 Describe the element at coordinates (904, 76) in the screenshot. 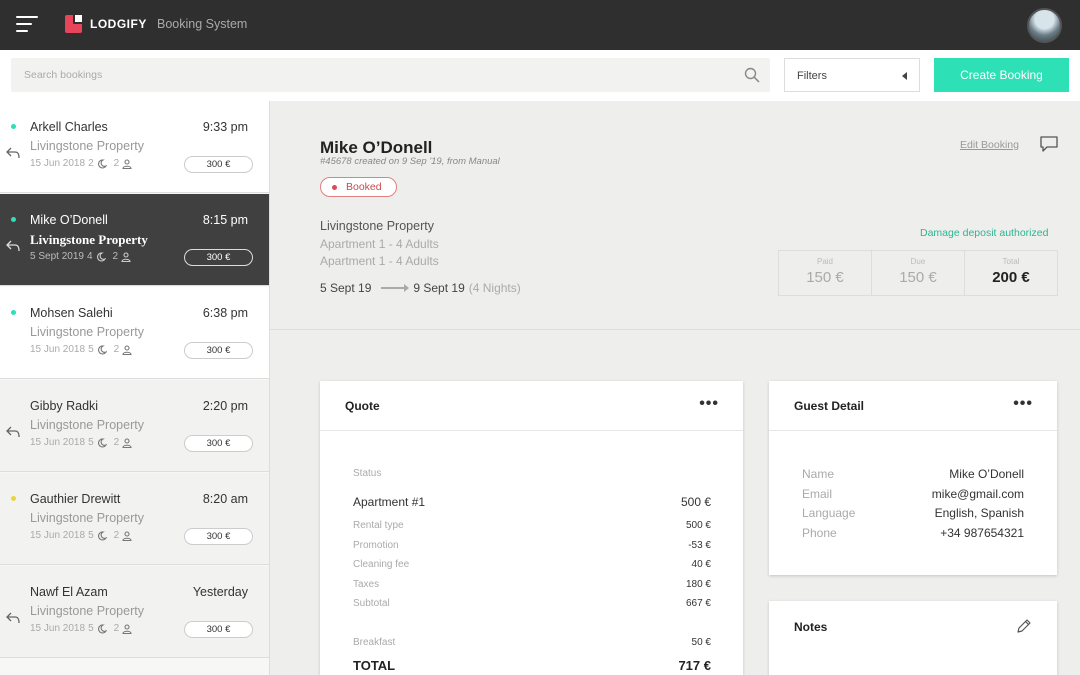

I see `caret-left-icon` at that location.